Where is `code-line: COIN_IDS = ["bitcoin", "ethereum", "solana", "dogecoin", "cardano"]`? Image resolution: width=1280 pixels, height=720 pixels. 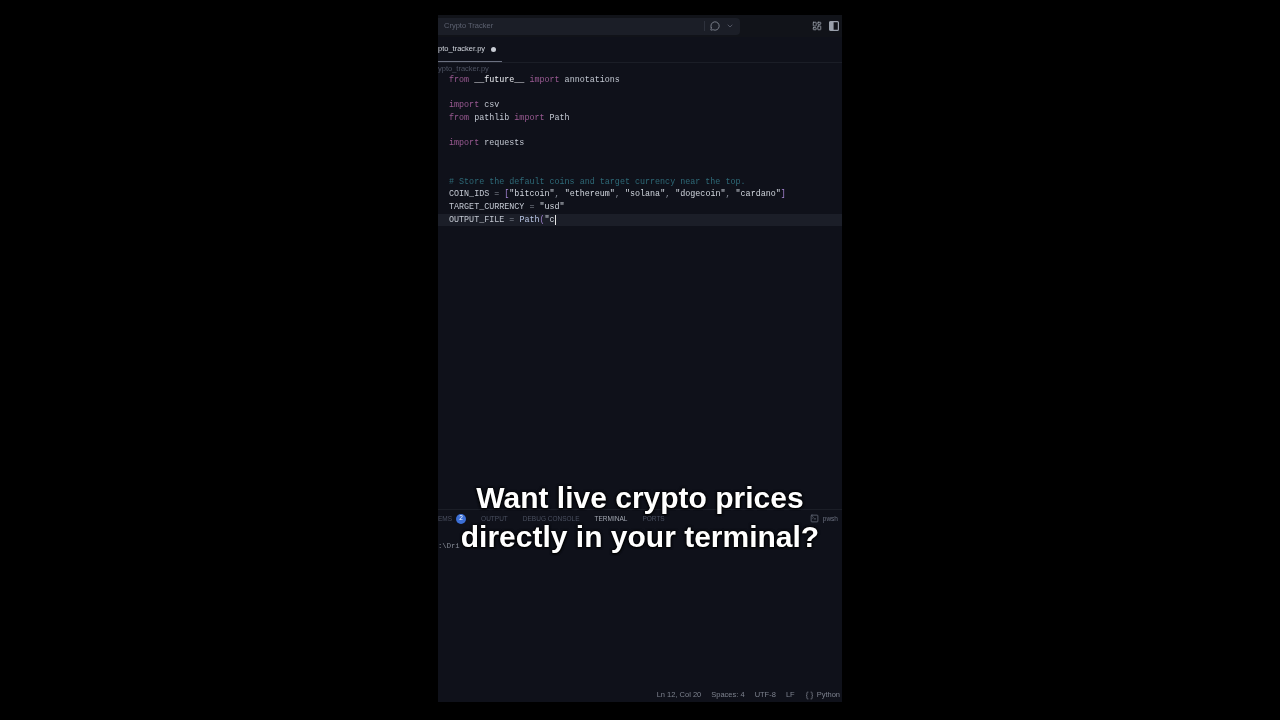
code-line: COIN_IDS = ["bitcoin", "ethereum", "solana", "dogecoin", "cardano"] is located at coordinates (617, 194).